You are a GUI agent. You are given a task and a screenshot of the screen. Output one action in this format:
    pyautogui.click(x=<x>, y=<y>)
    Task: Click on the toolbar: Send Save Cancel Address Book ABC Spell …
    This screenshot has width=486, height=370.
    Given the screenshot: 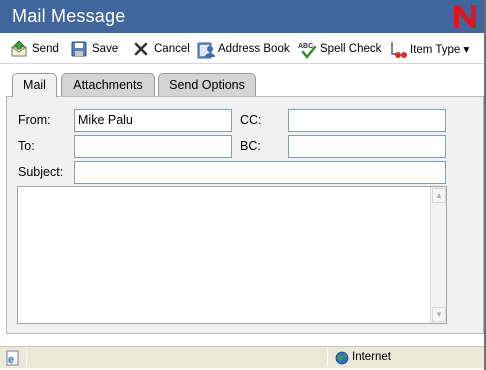 What is the action you would take?
    pyautogui.click(x=242, y=48)
    